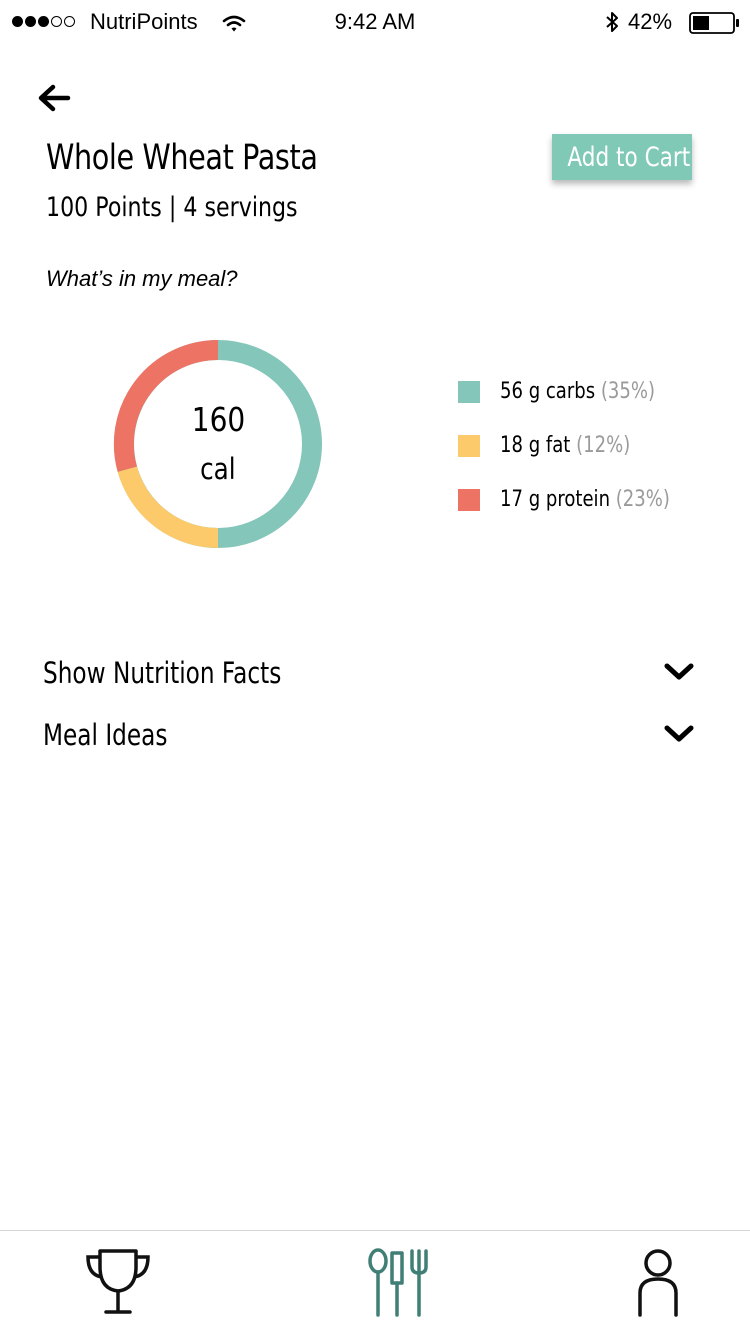 The image size is (750, 1337). I want to click on trophy-icon, so click(118, 1281).